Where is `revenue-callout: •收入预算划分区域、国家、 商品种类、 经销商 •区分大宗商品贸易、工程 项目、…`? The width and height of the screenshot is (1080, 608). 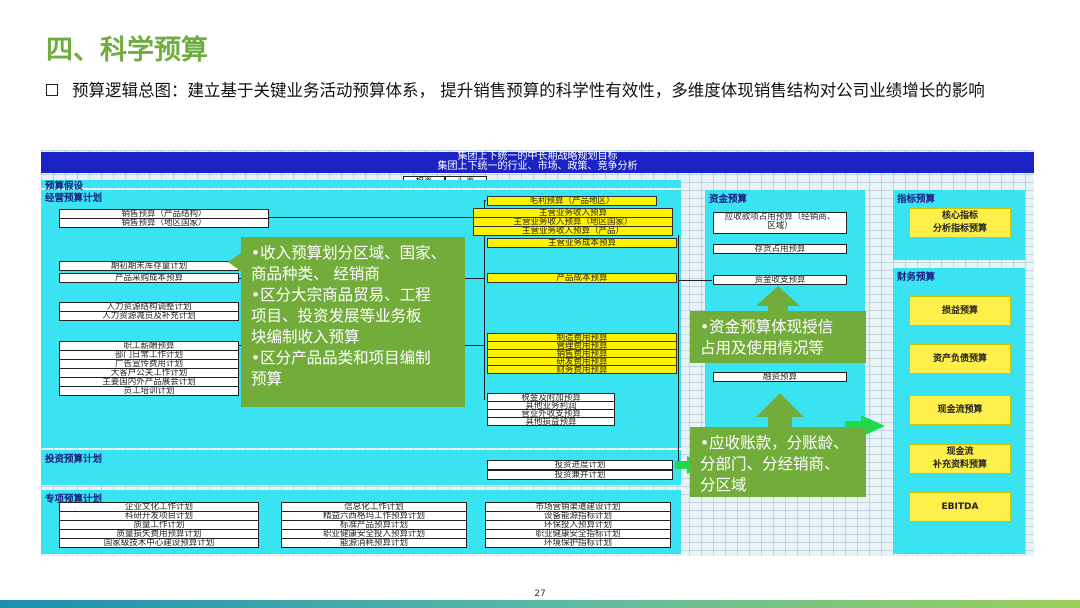
revenue-callout: •收入预算划分区域、国家、 商品种类、 经销商 •区分大宗商品贸易、工程 项目、… is located at coordinates (353, 322).